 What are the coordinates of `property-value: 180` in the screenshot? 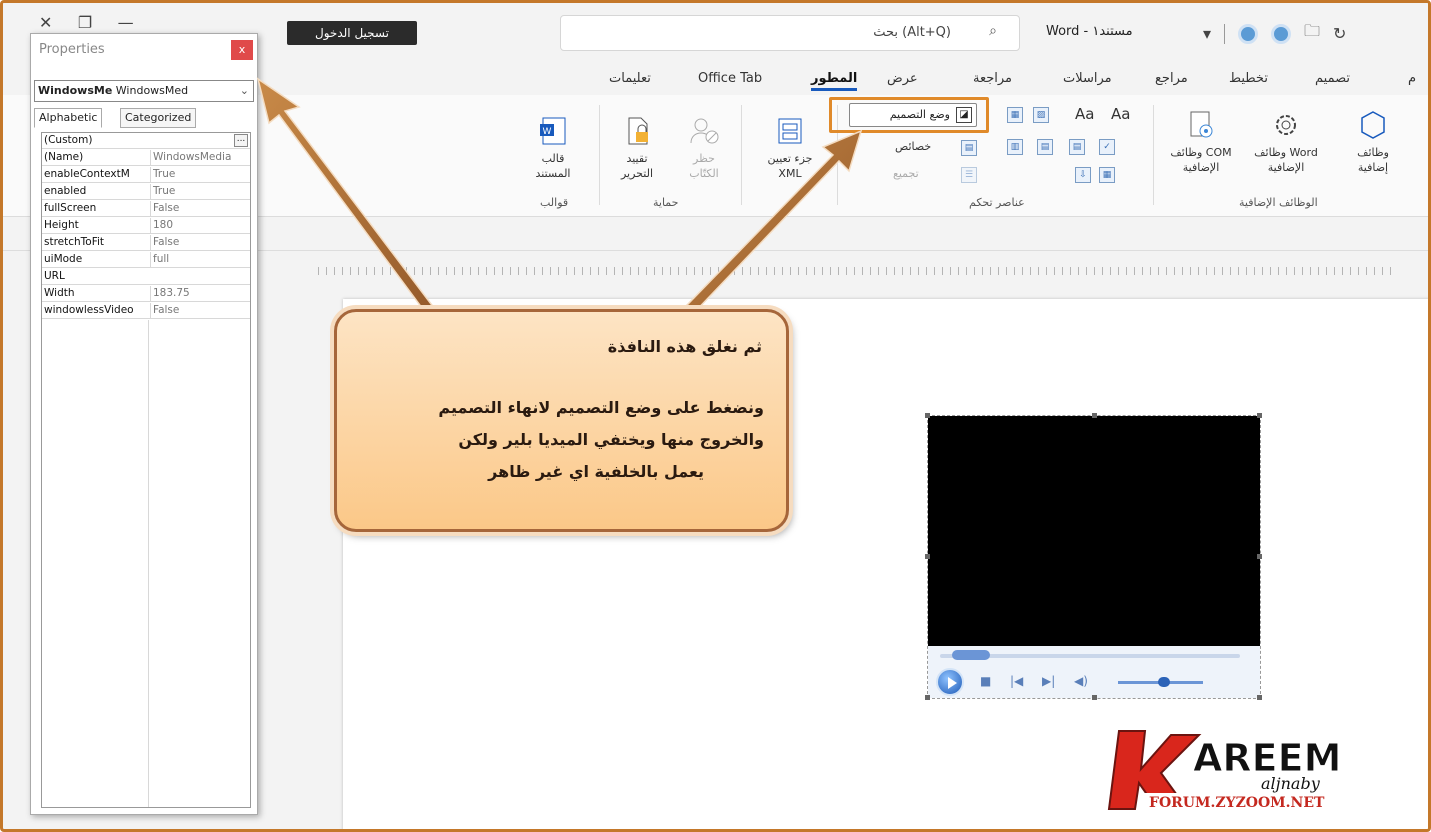 It's located at (199, 225).